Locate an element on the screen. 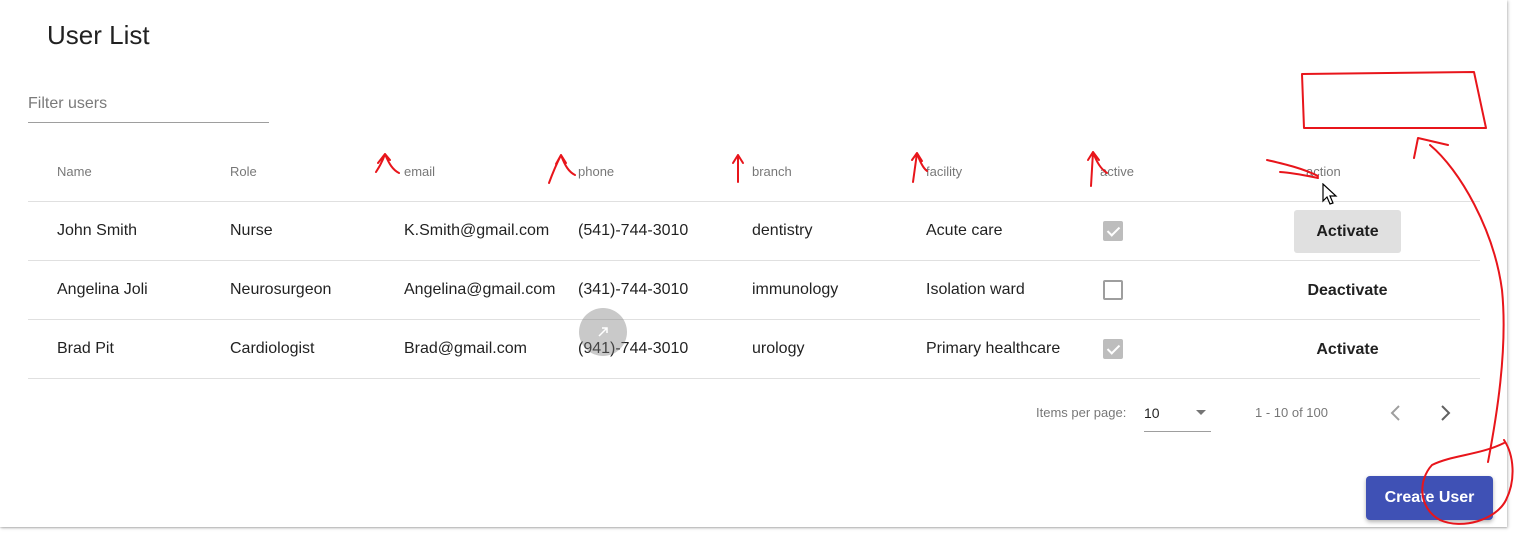  column-header-phone: phone is located at coordinates (665, 172).